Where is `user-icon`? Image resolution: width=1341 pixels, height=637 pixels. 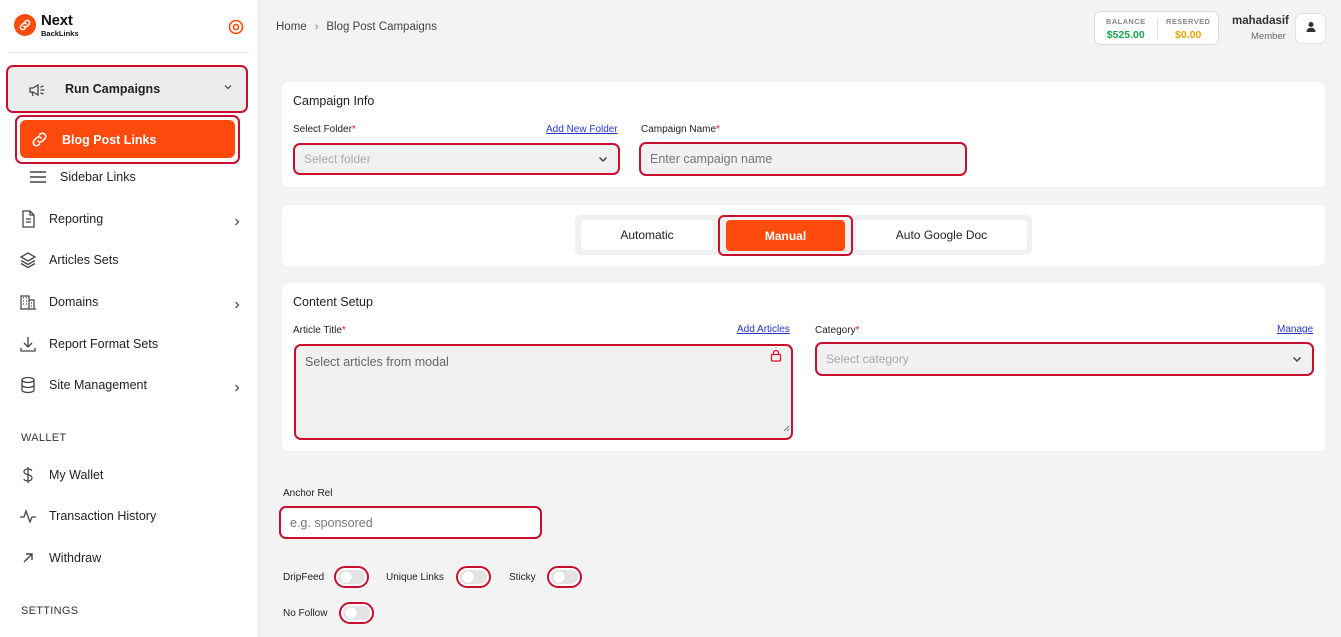
user-icon is located at coordinates (1311, 29).